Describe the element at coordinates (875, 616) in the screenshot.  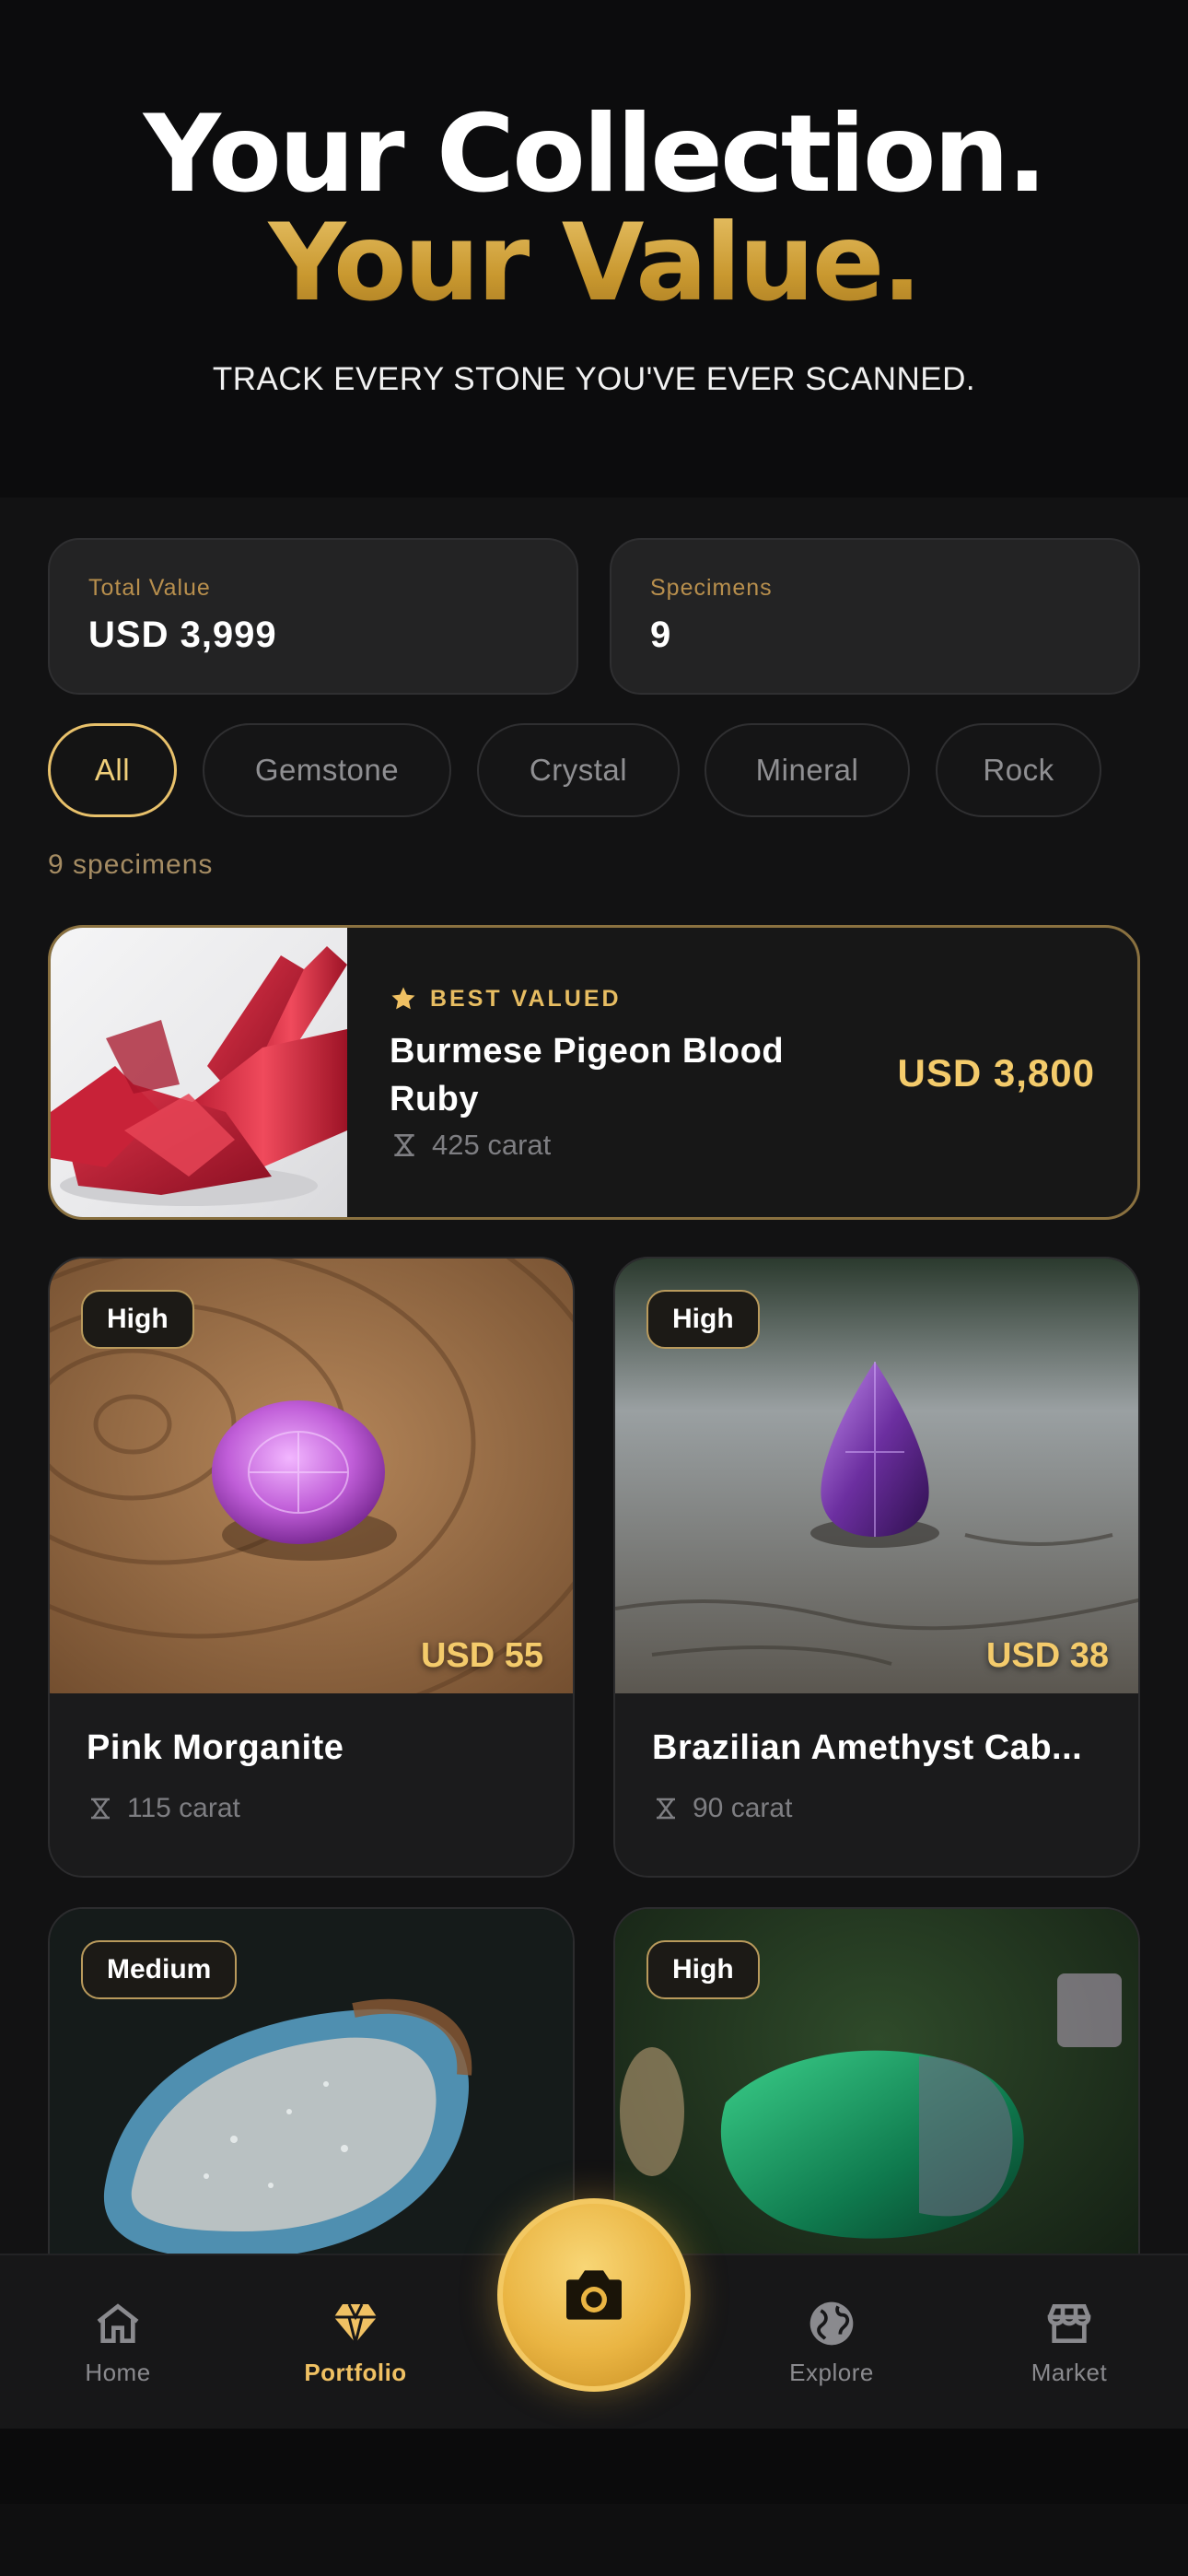
I see `specimens-card: Specimens 9` at that location.